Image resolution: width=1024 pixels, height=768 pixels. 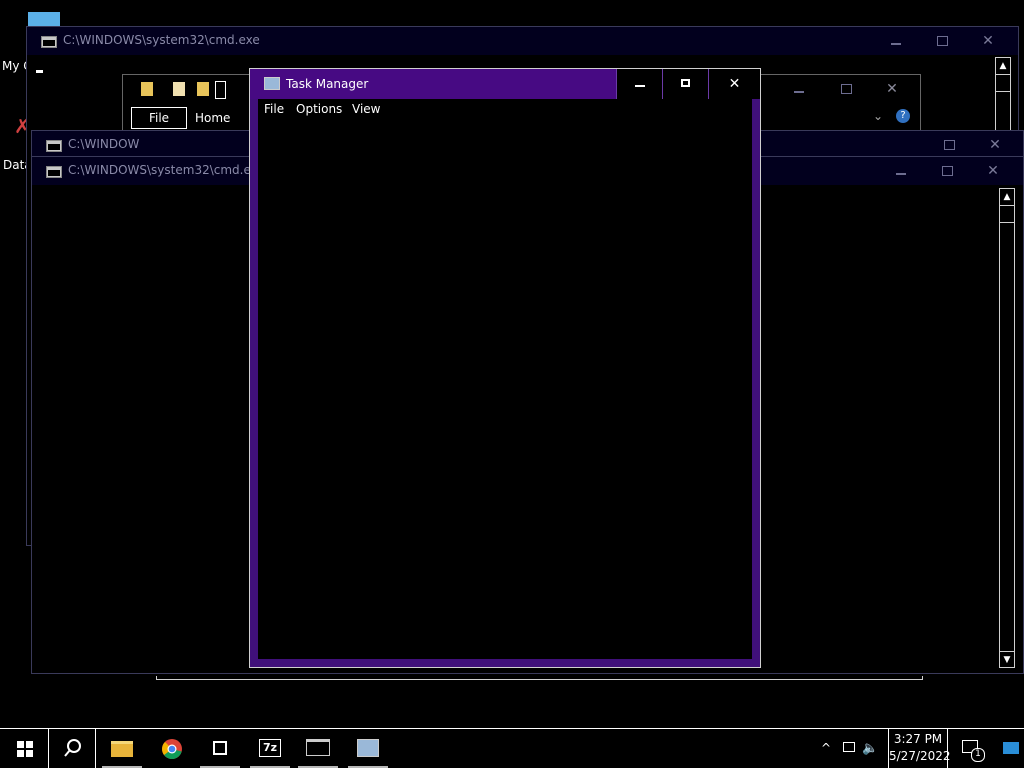 I want to click on store-icon, so click(x=220, y=748).